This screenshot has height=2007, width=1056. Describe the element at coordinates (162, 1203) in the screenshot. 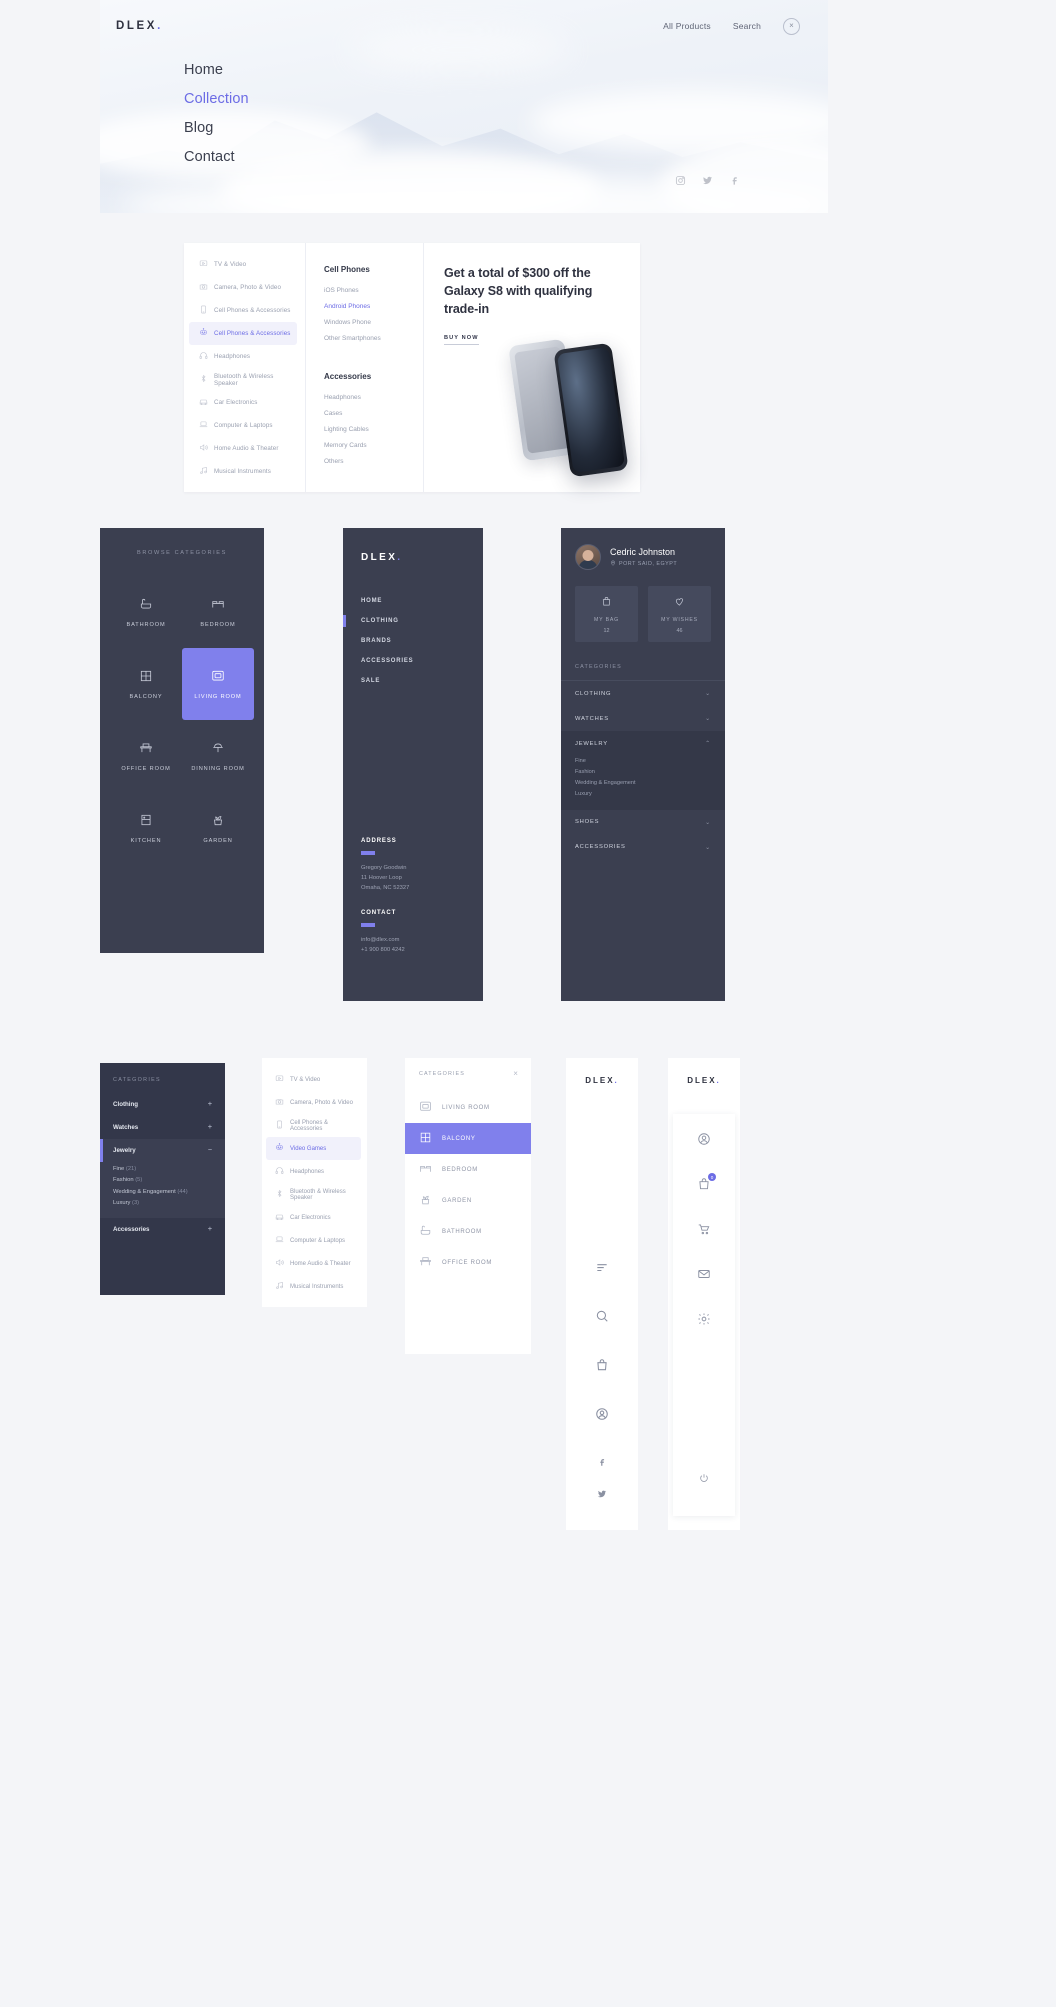

I see `cat-dark-subitem-luxury: Luxury (3)` at that location.